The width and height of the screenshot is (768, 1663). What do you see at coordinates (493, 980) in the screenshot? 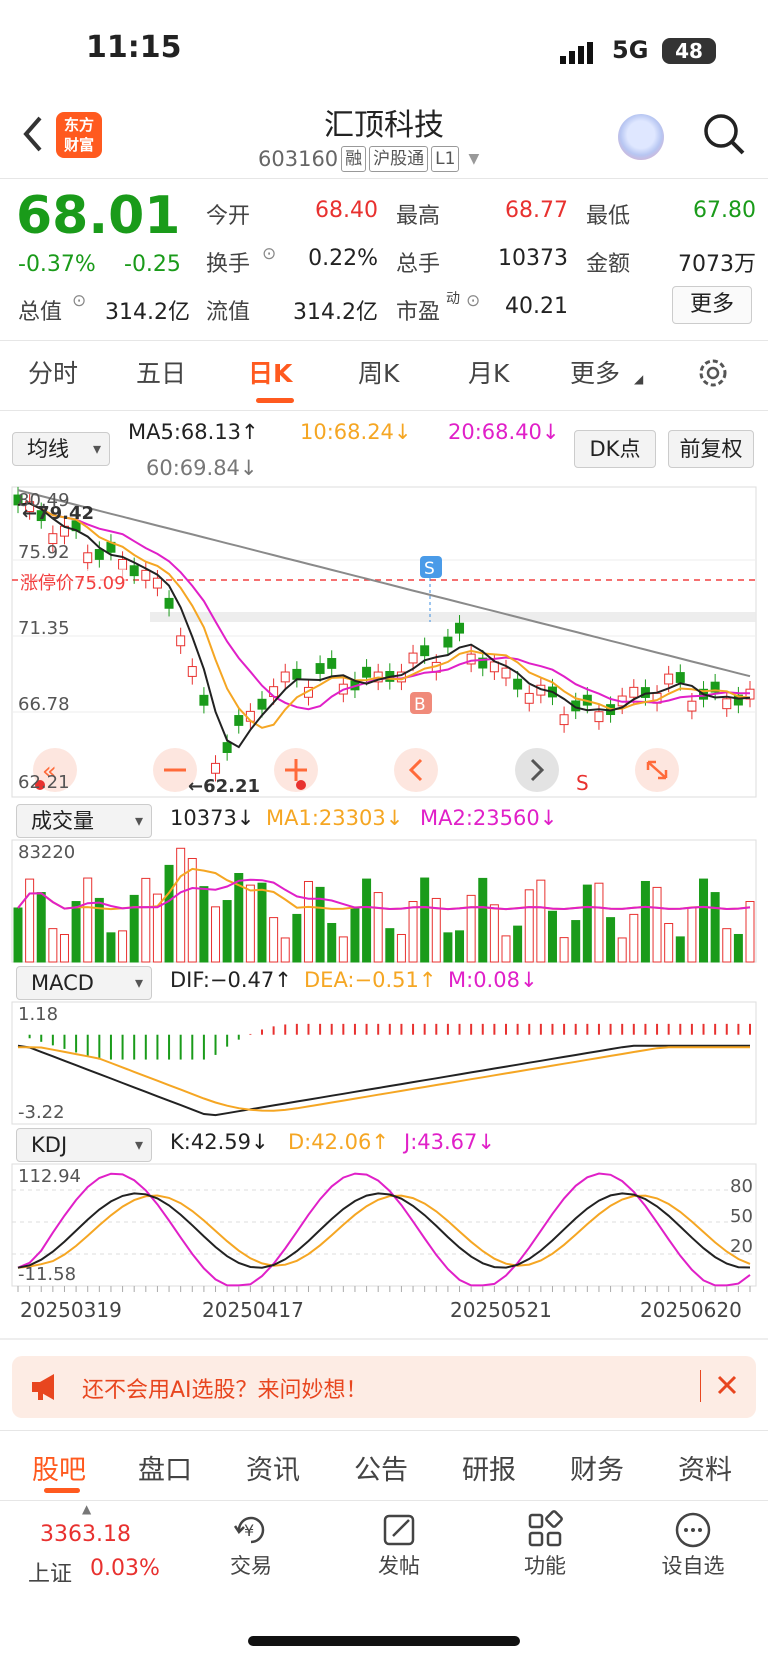
I see `macd-m: M:0.08↓` at bounding box center [493, 980].